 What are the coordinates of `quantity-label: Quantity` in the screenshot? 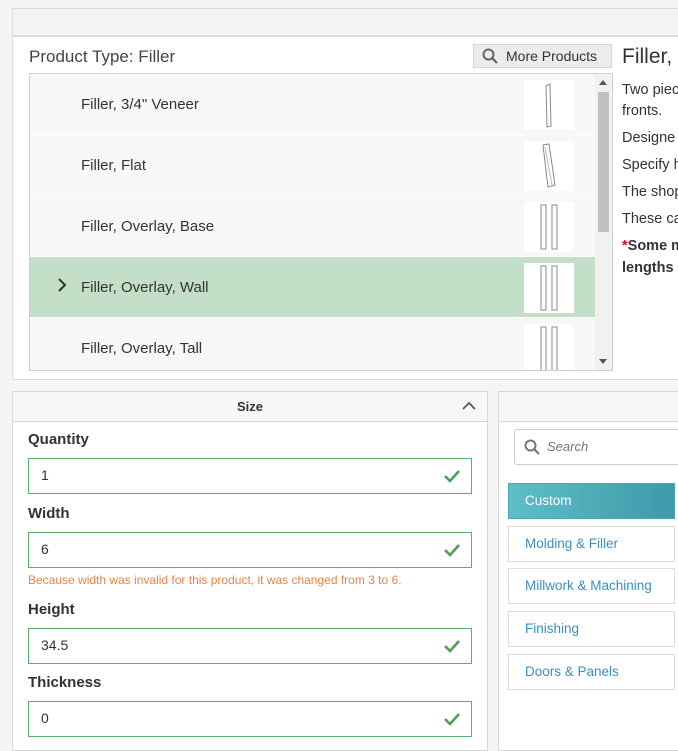 It's located at (58, 439).